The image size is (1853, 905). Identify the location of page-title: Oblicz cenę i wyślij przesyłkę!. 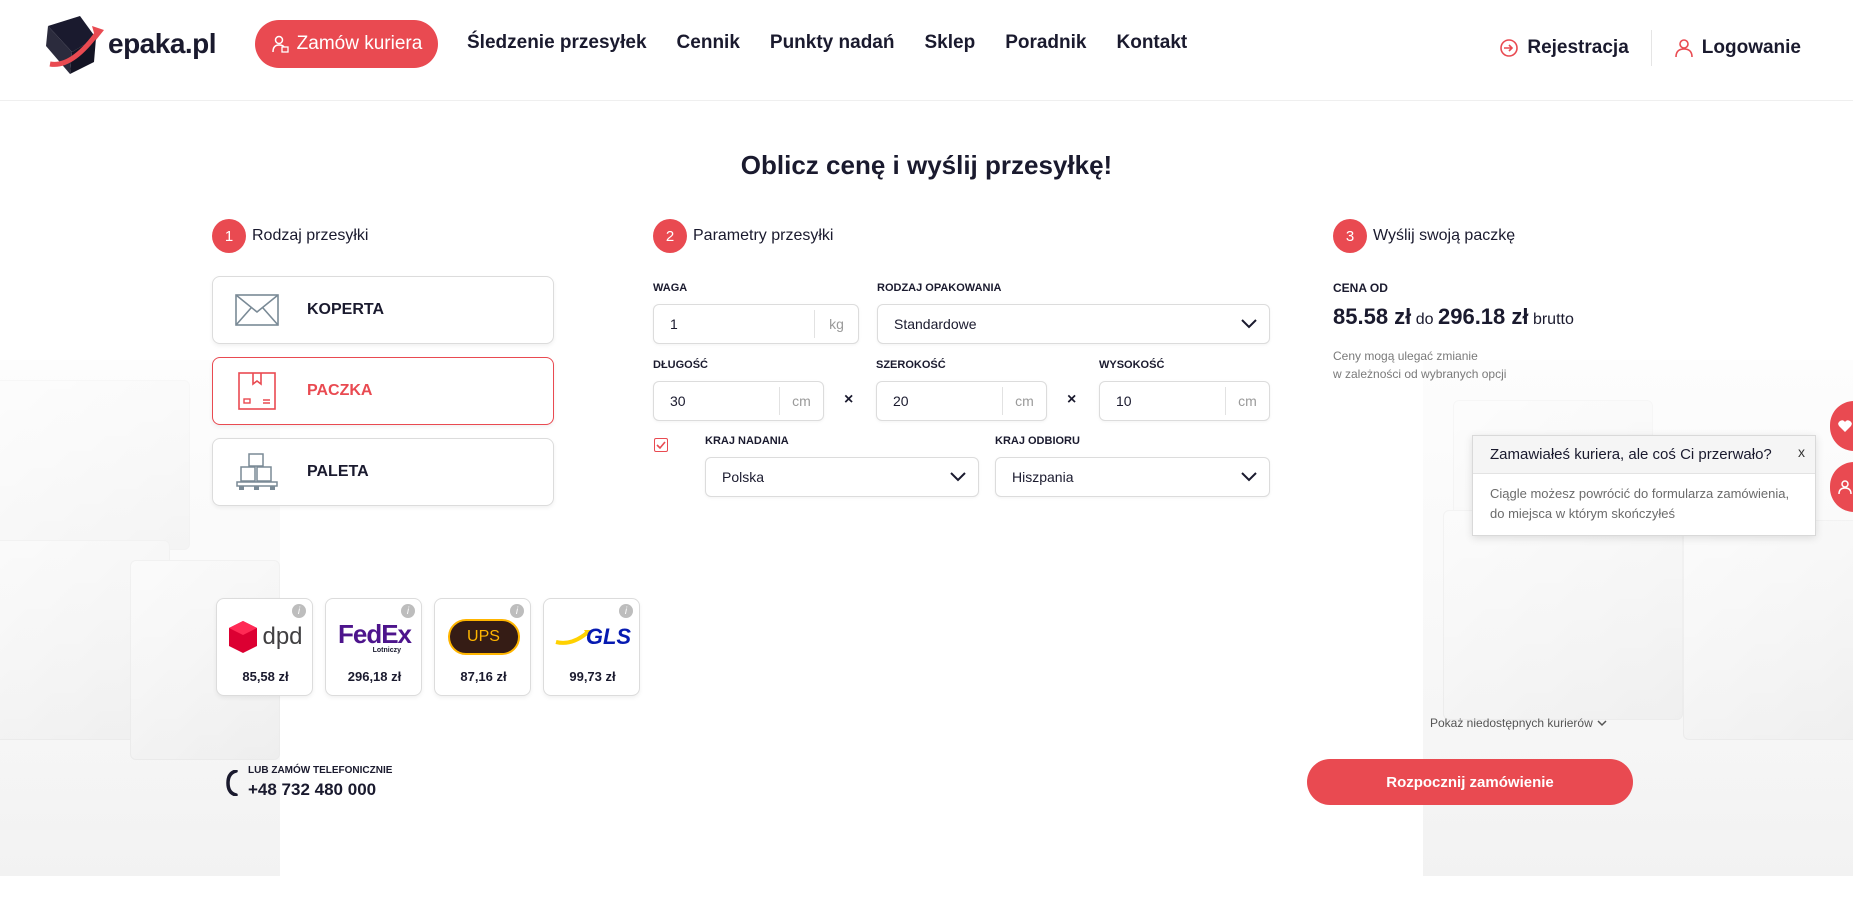
(926, 165).